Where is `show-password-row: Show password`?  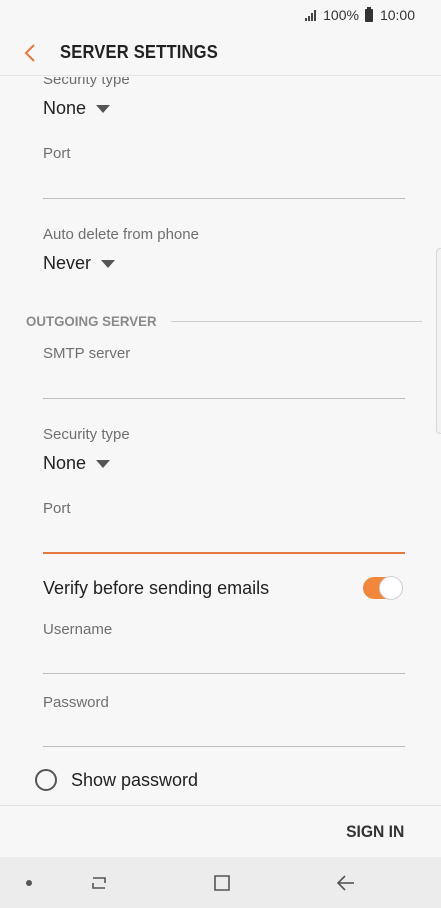
show-password-row: Show password is located at coordinates (116, 780).